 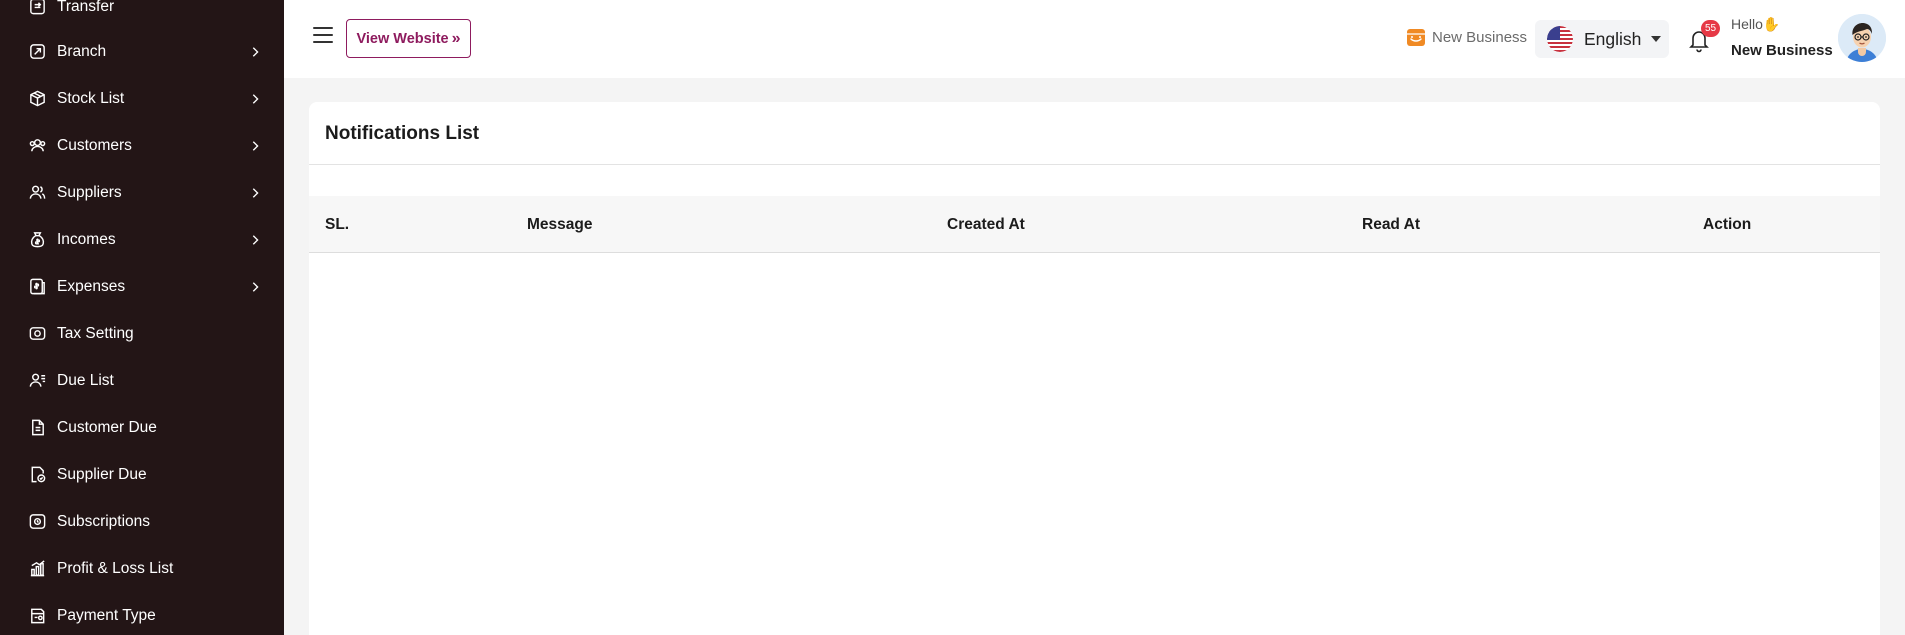 I want to click on sidebar-item-branch: Branch, so click(x=142, y=51).